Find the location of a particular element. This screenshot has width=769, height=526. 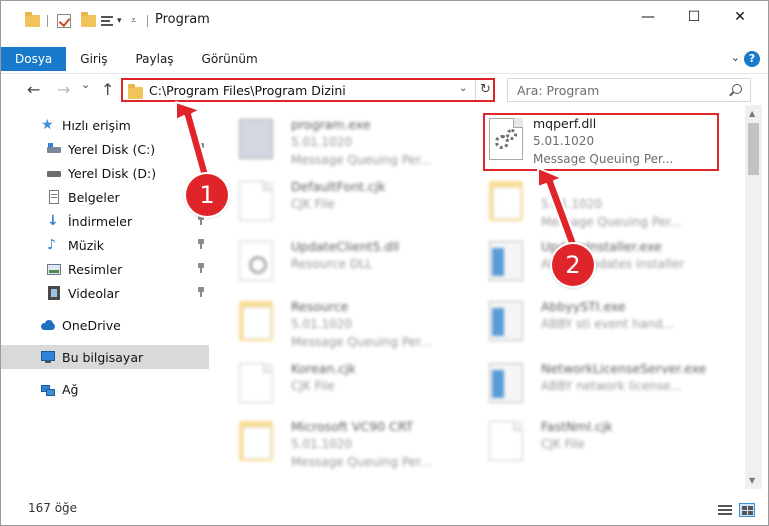

file-name: NetworkLicenseServer.exe is located at coordinates (624, 368).